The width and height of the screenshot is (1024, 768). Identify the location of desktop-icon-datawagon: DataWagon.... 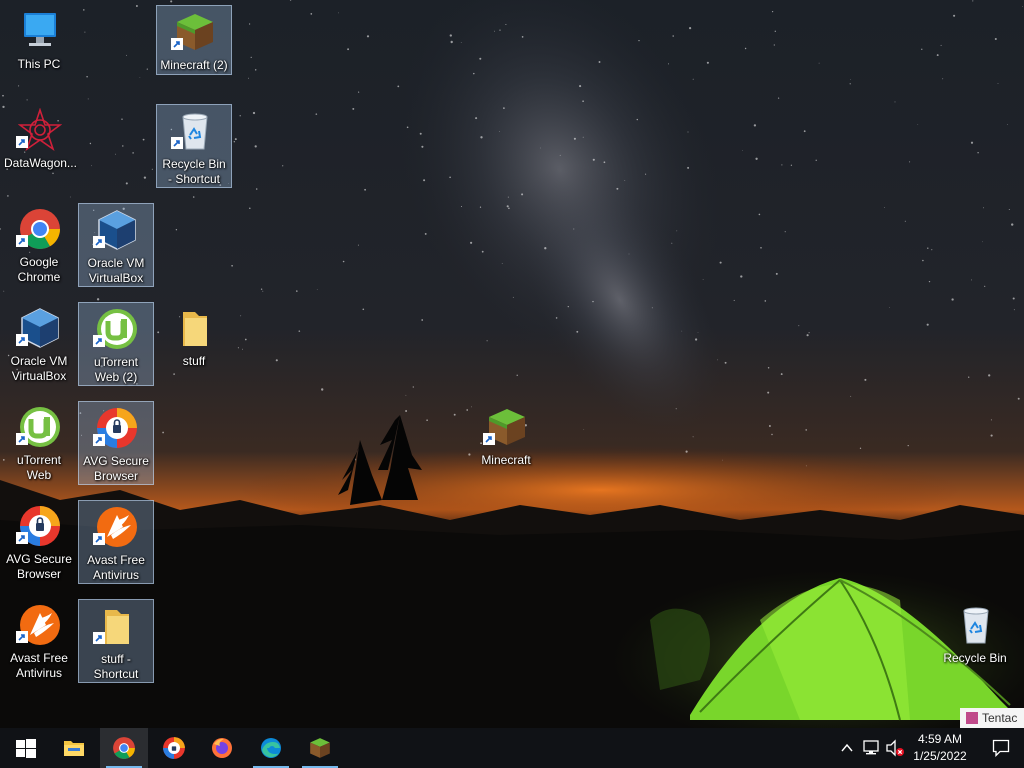
(39, 144).